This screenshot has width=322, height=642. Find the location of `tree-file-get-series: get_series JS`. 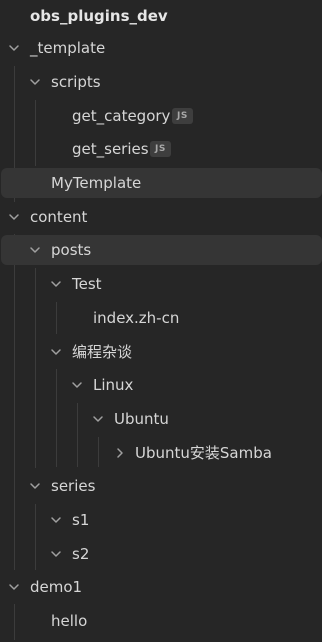

tree-file-get-series: get_series JS is located at coordinates (161, 149).